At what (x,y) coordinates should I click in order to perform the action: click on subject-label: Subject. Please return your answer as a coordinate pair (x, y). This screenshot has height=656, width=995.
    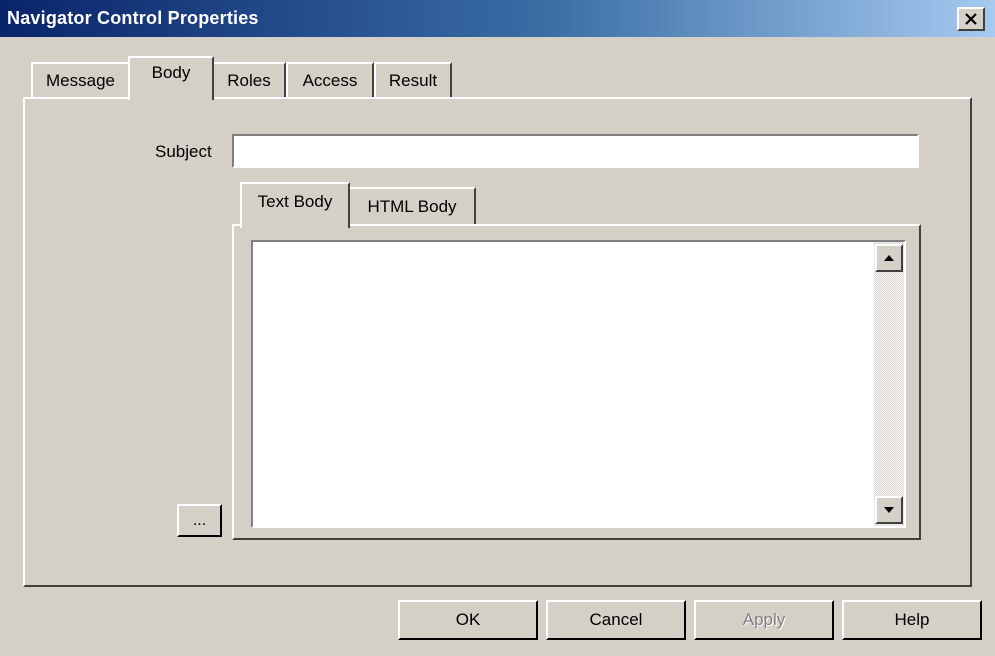
    Looking at the image, I should click on (183, 151).